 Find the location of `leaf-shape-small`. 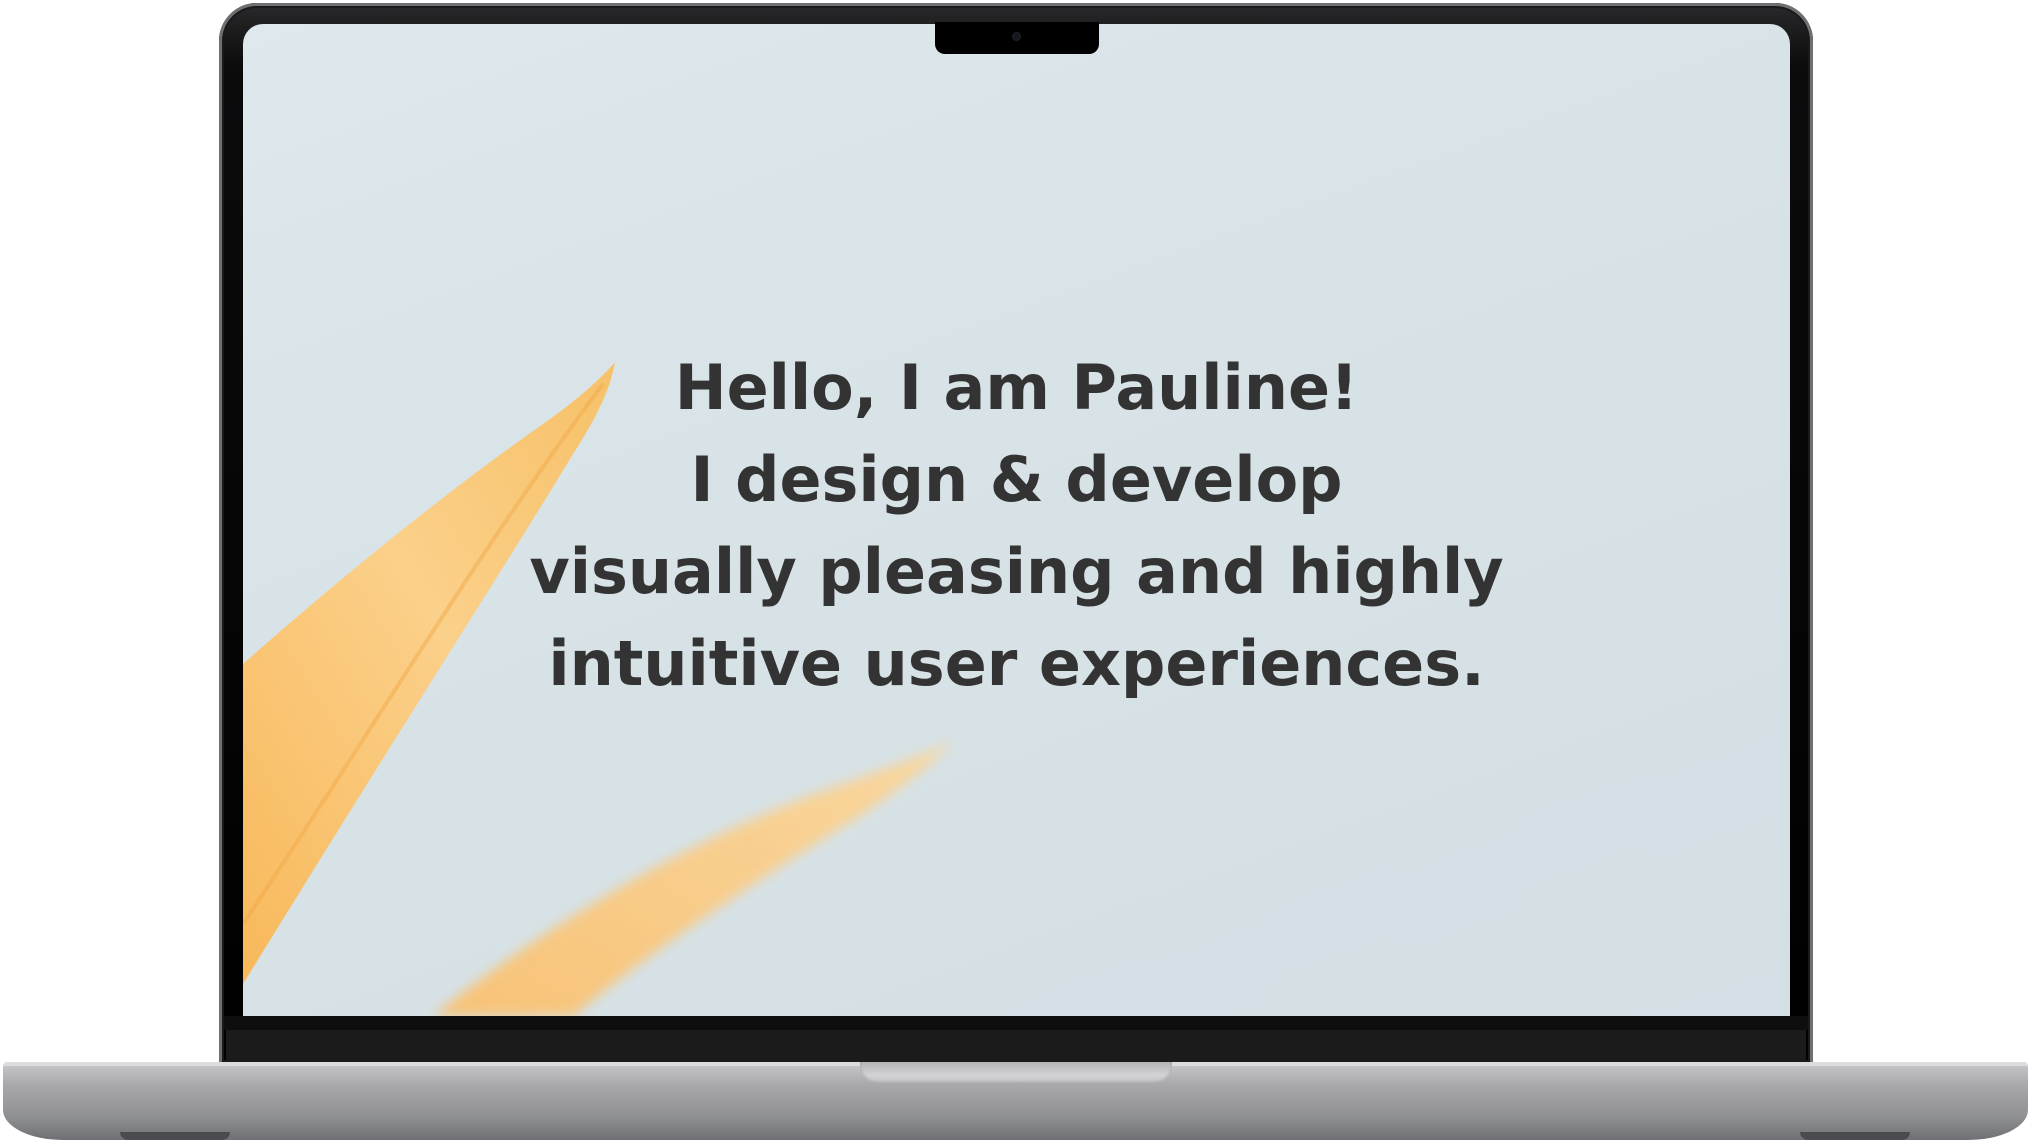

leaf-shape-small is located at coordinates (693, 878).